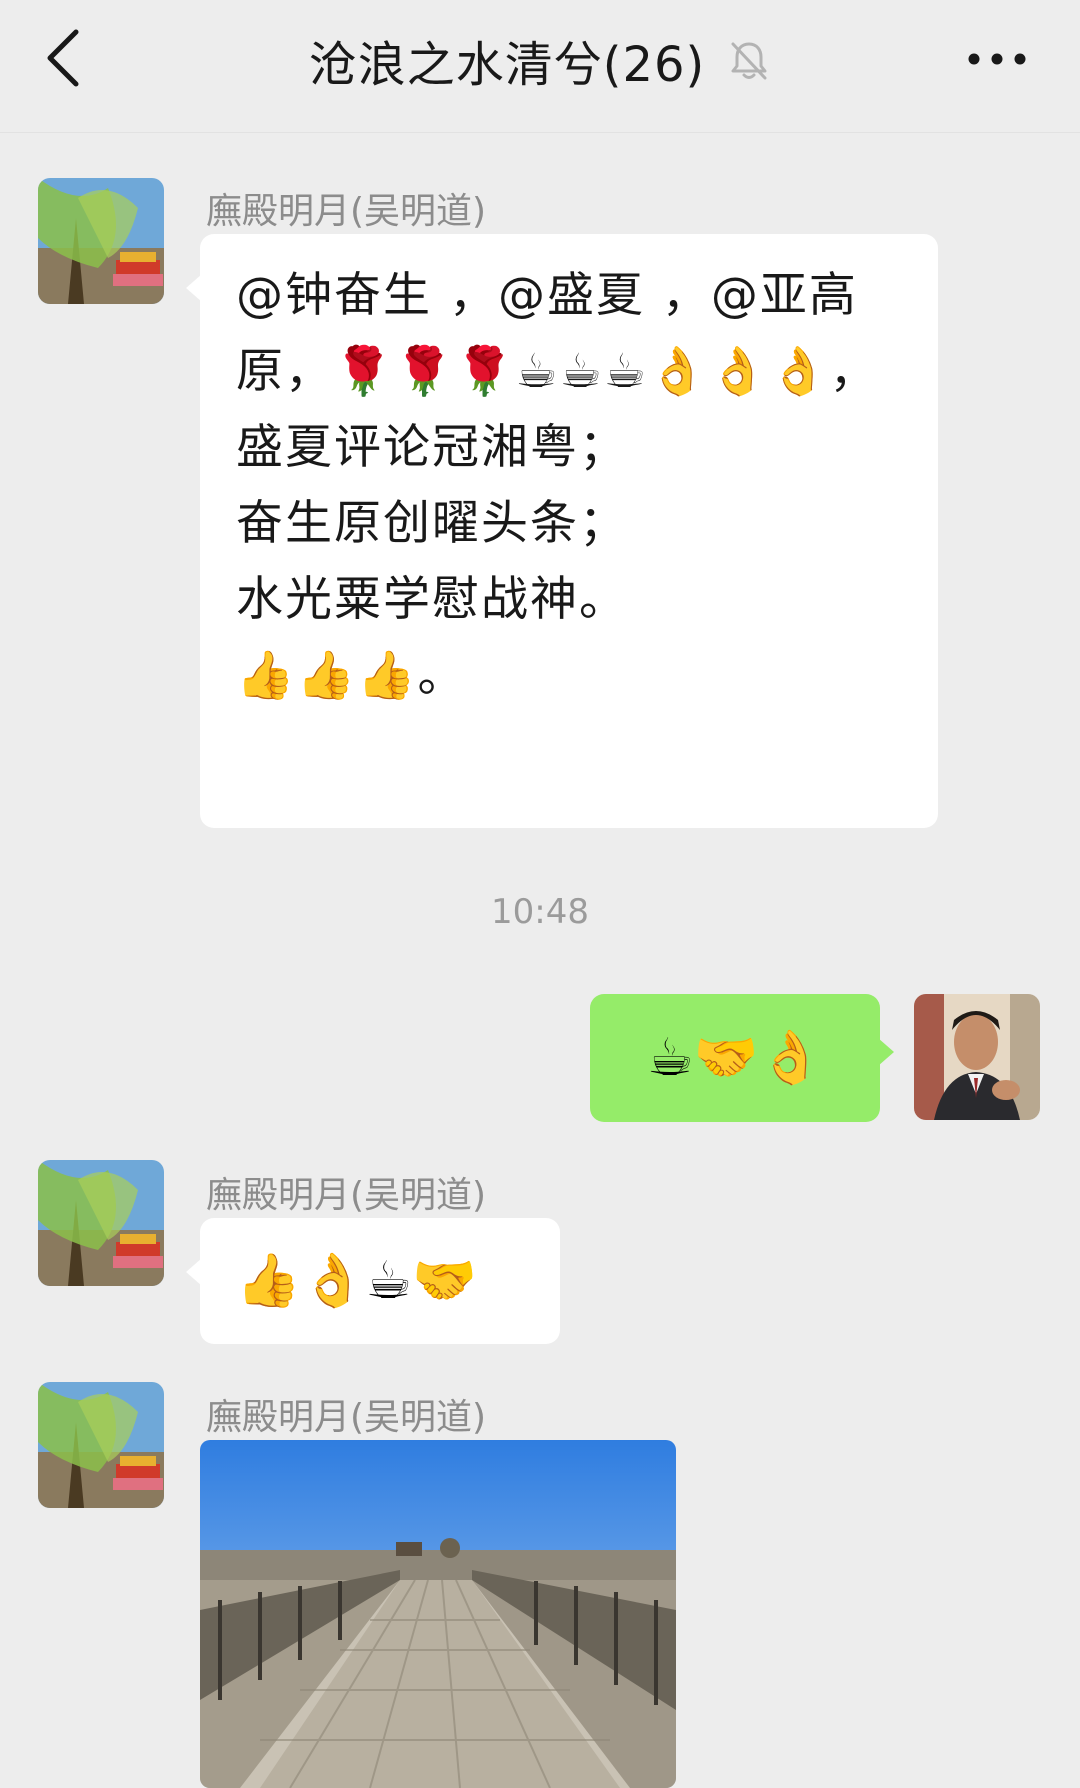 The width and height of the screenshot is (1080, 1788). I want to click on message-bubble: 👍👌☕🤝, so click(373, 1281).